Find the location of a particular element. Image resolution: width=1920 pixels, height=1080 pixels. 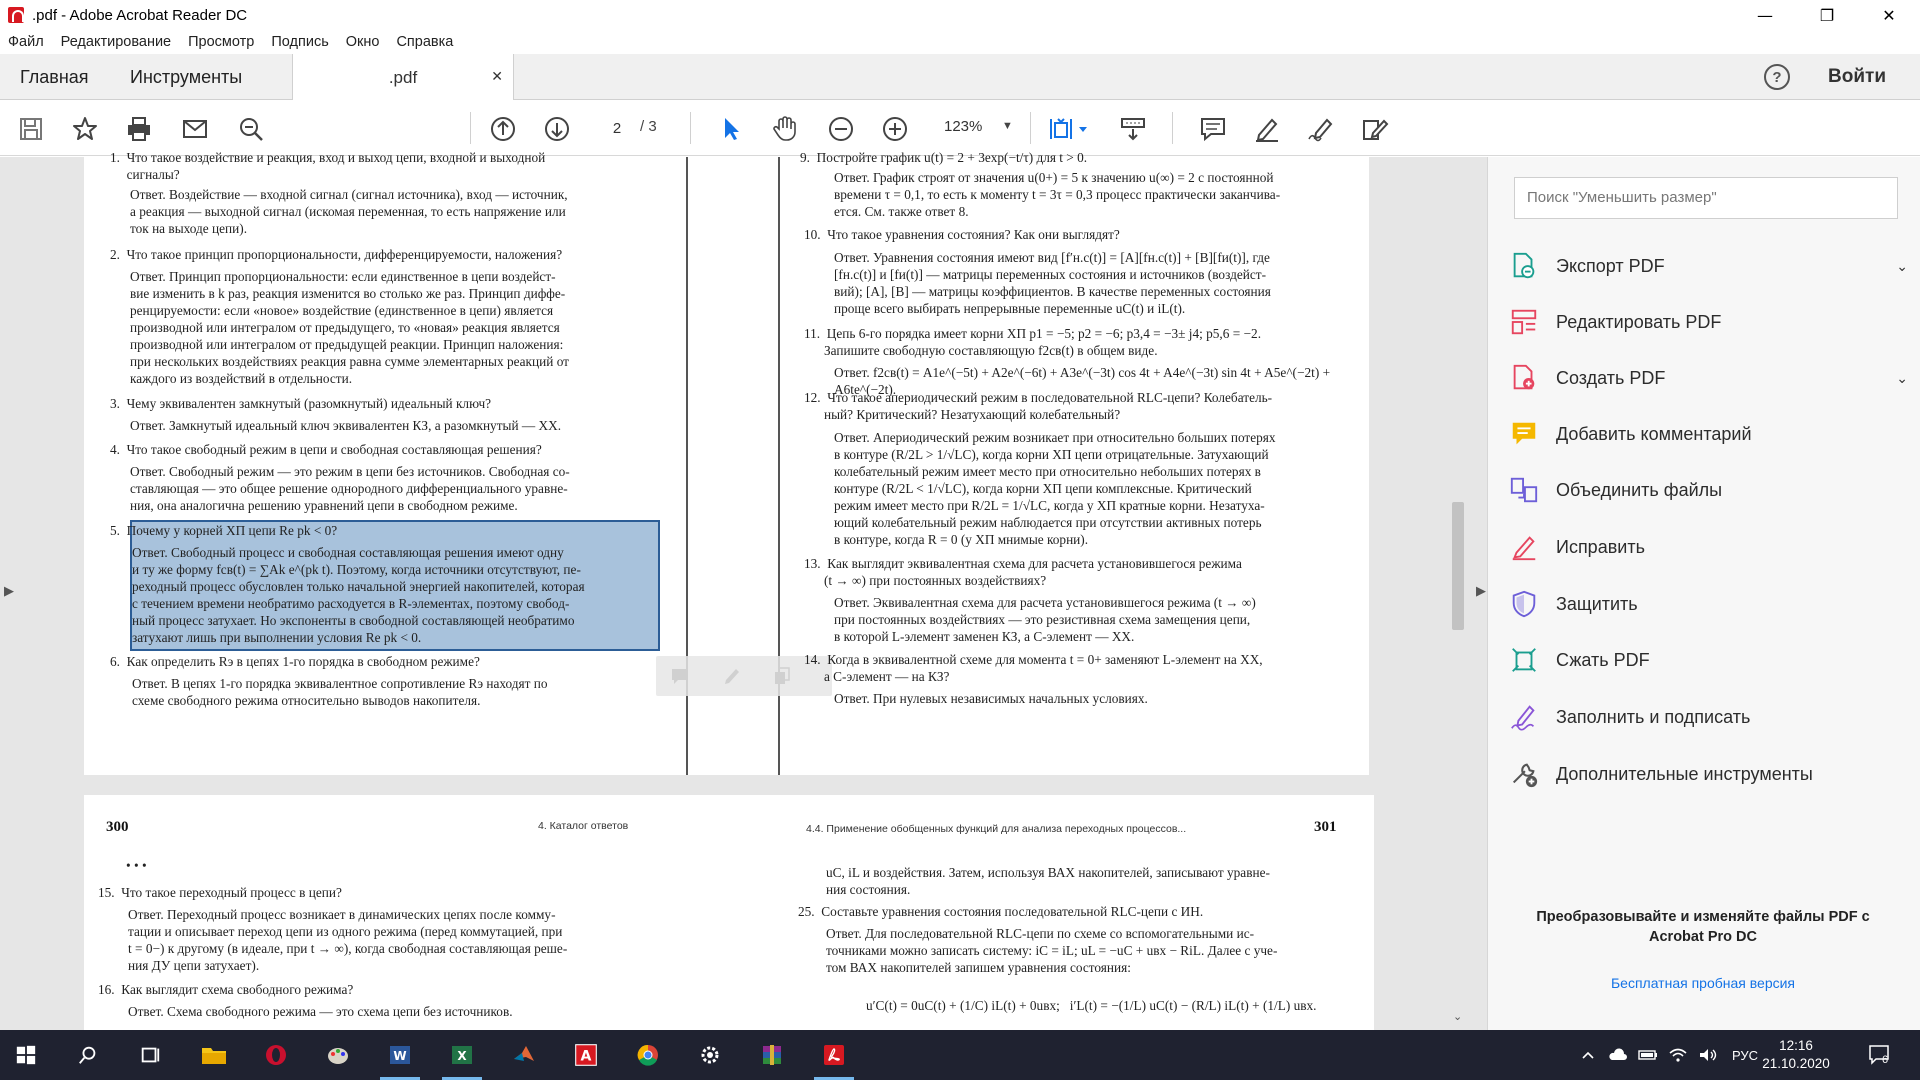

menu-edit: Редактирование is located at coordinates (116, 42).